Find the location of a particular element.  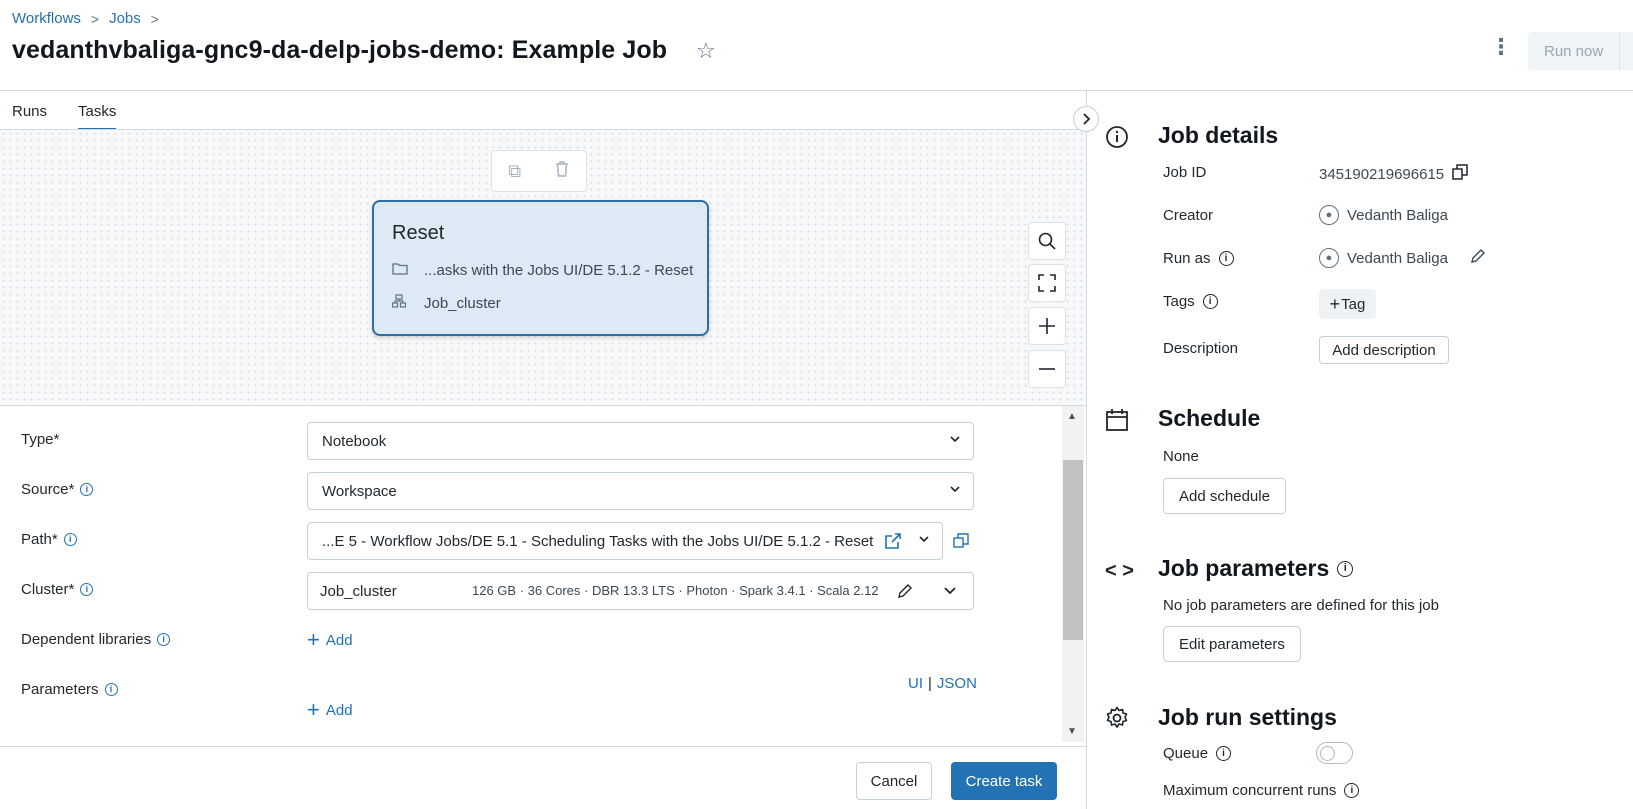

cluster-icon is located at coordinates (400, 303).